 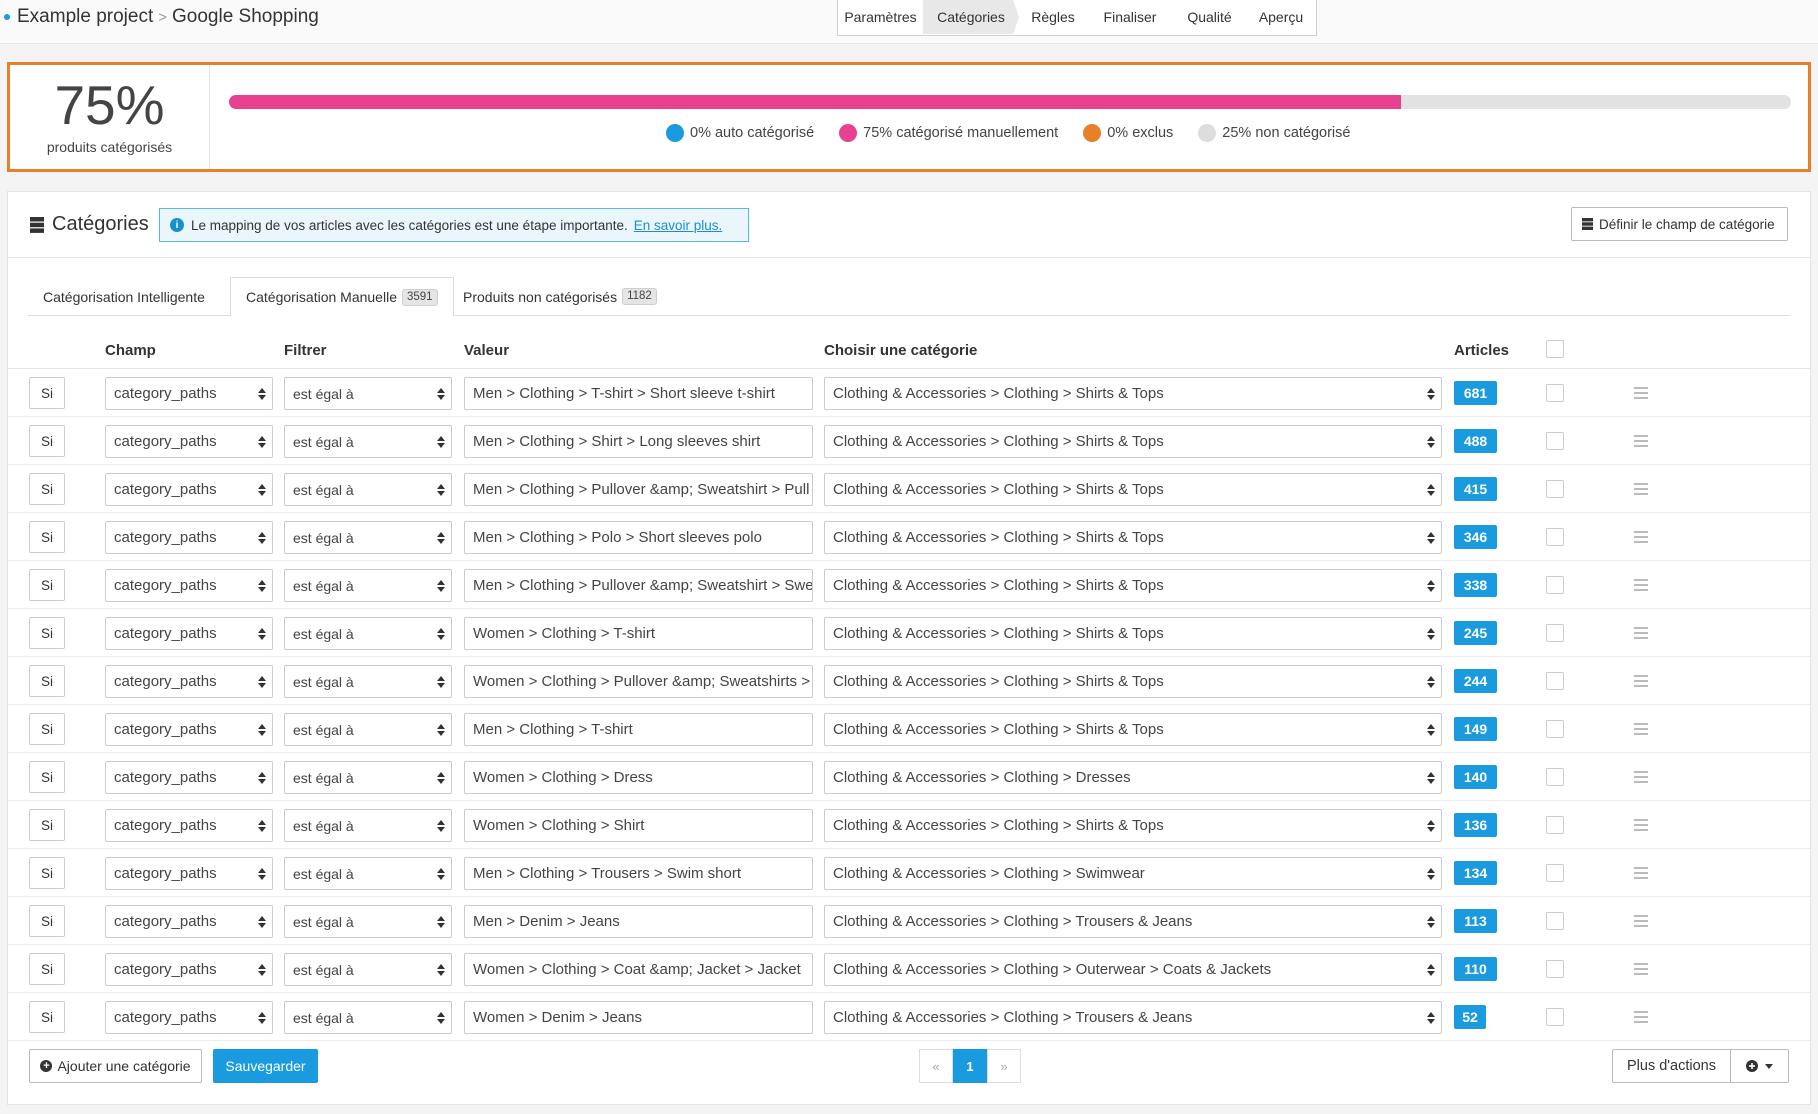 What do you see at coordinates (638, 633) in the screenshot?
I see `value-input: Women > Clothing > T-shirt` at bounding box center [638, 633].